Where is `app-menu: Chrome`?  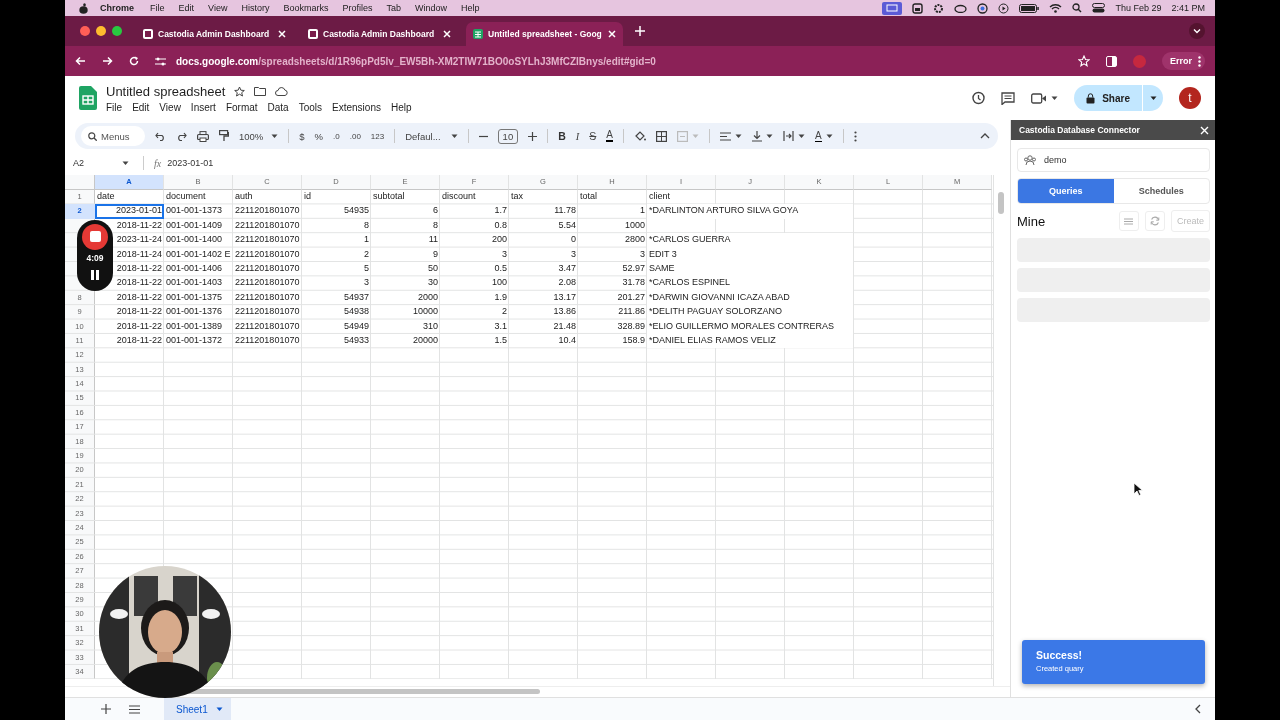 app-menu: Chrome is located at coordinates (117, 8).